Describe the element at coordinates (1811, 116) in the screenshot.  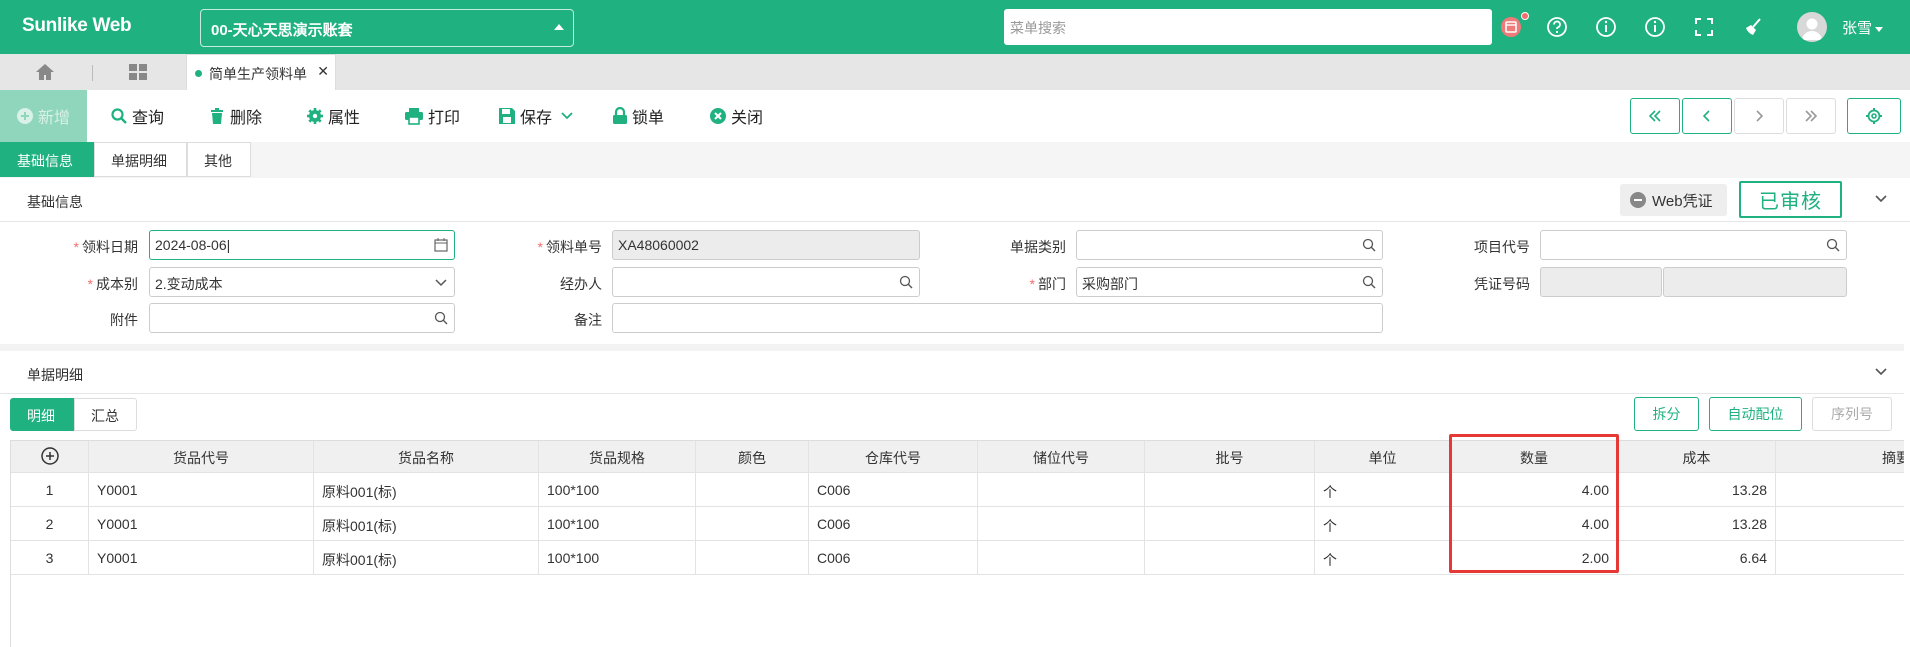
I see `last-record-button` at that location.